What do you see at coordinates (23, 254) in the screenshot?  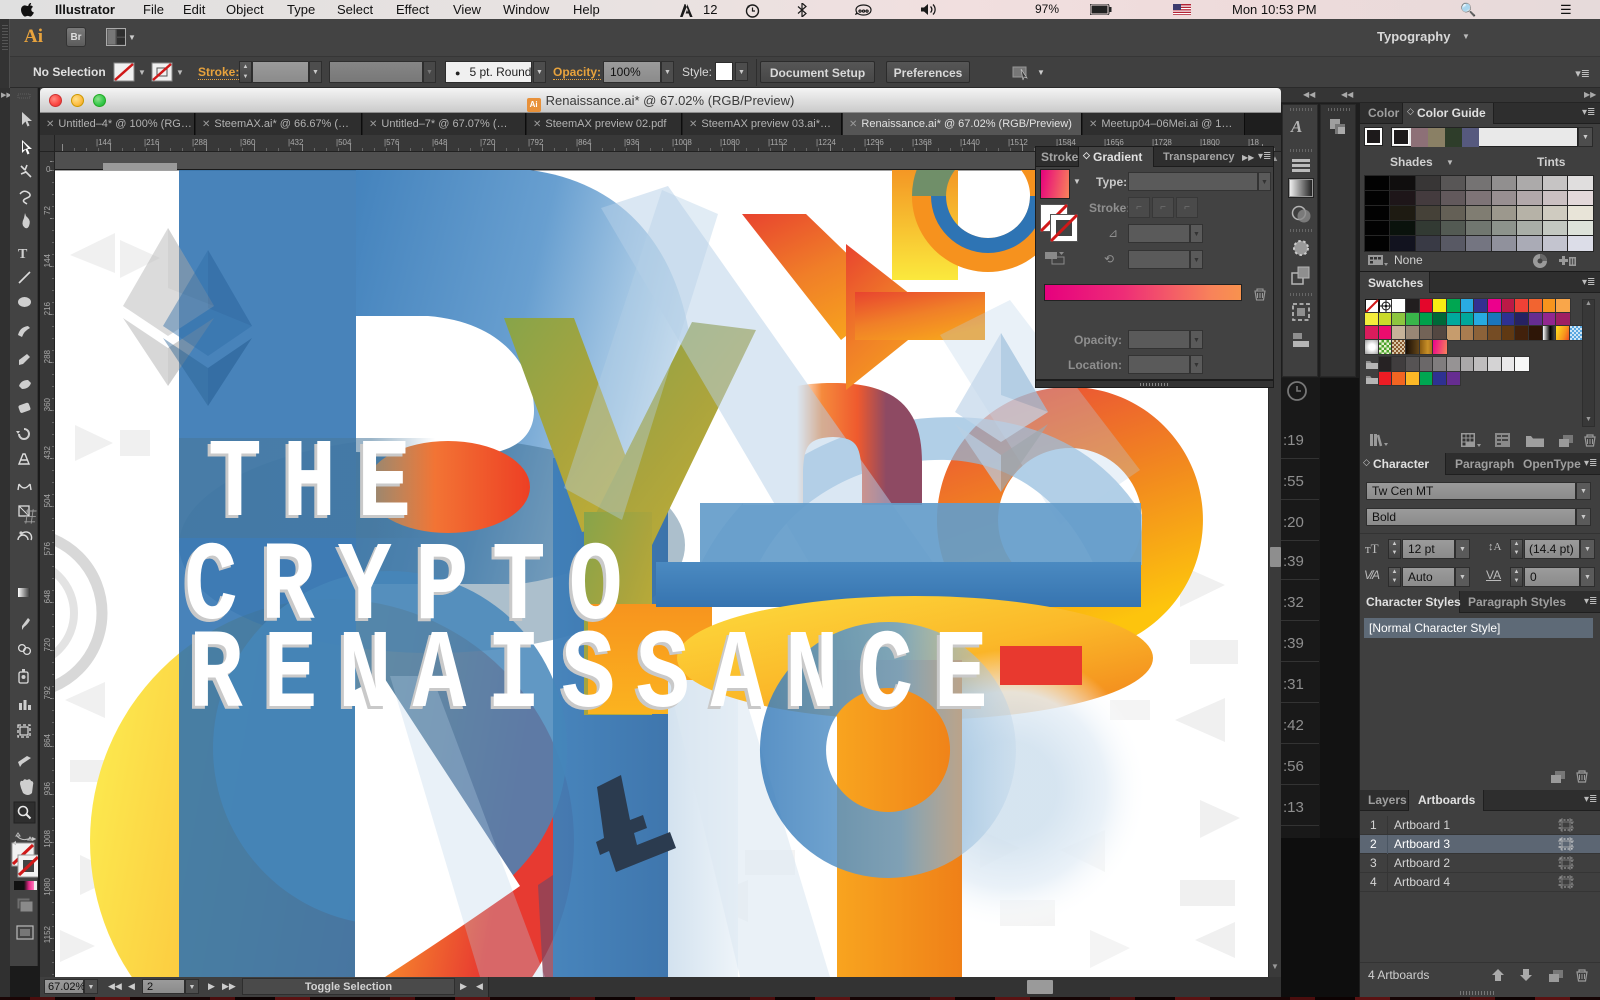 I see `svg-text: T` at bounding box center [23, 254].